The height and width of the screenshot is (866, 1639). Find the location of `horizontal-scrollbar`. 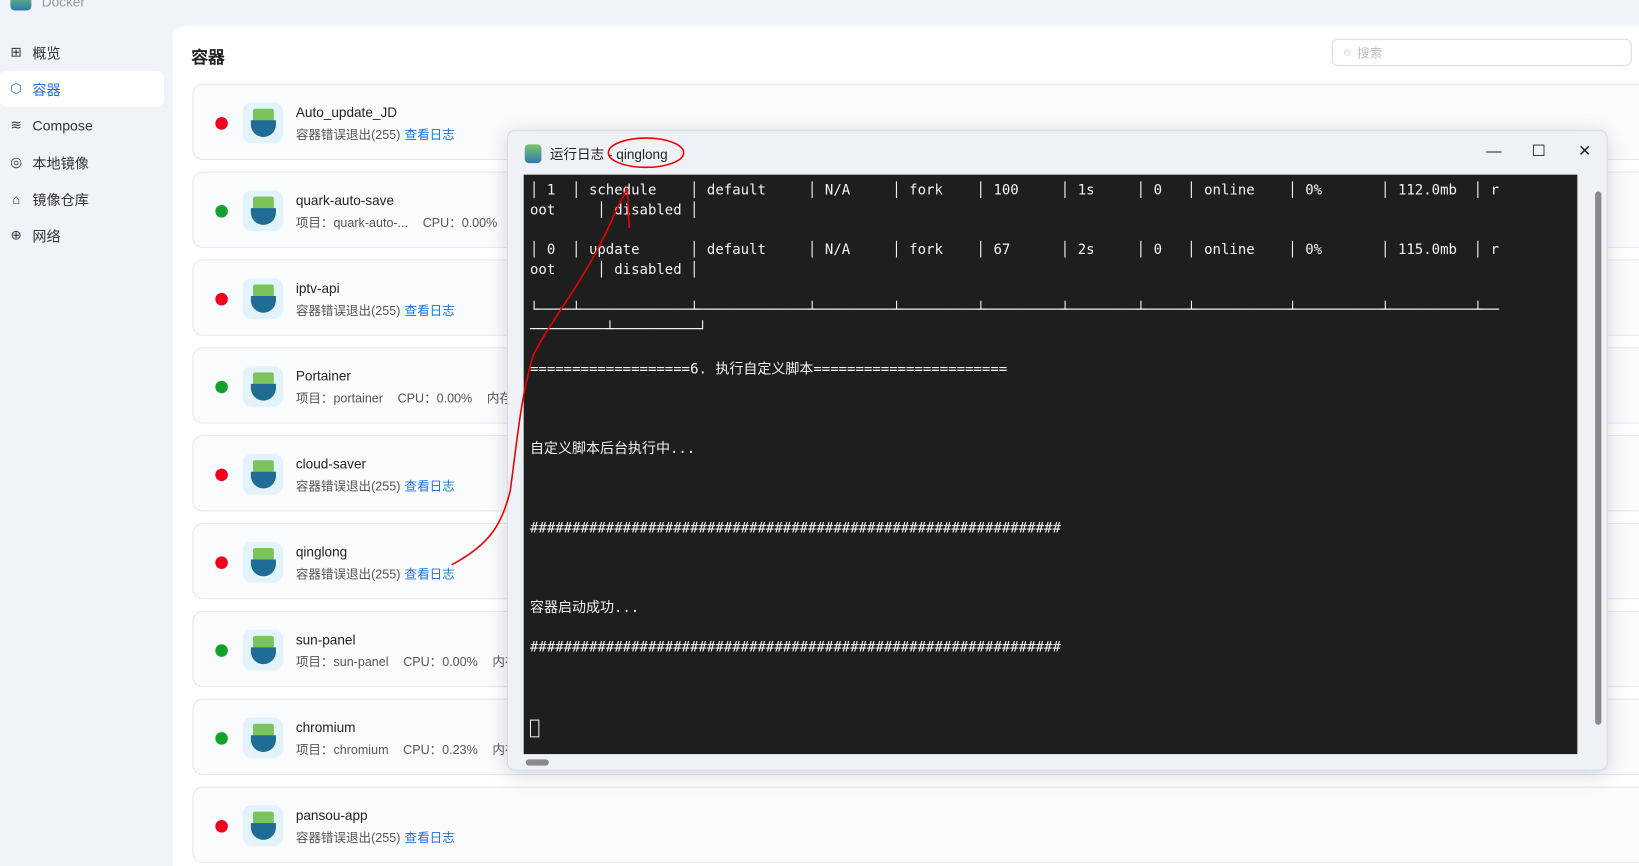

horizontal-scrollbar is located at coordinates (1051, 762).